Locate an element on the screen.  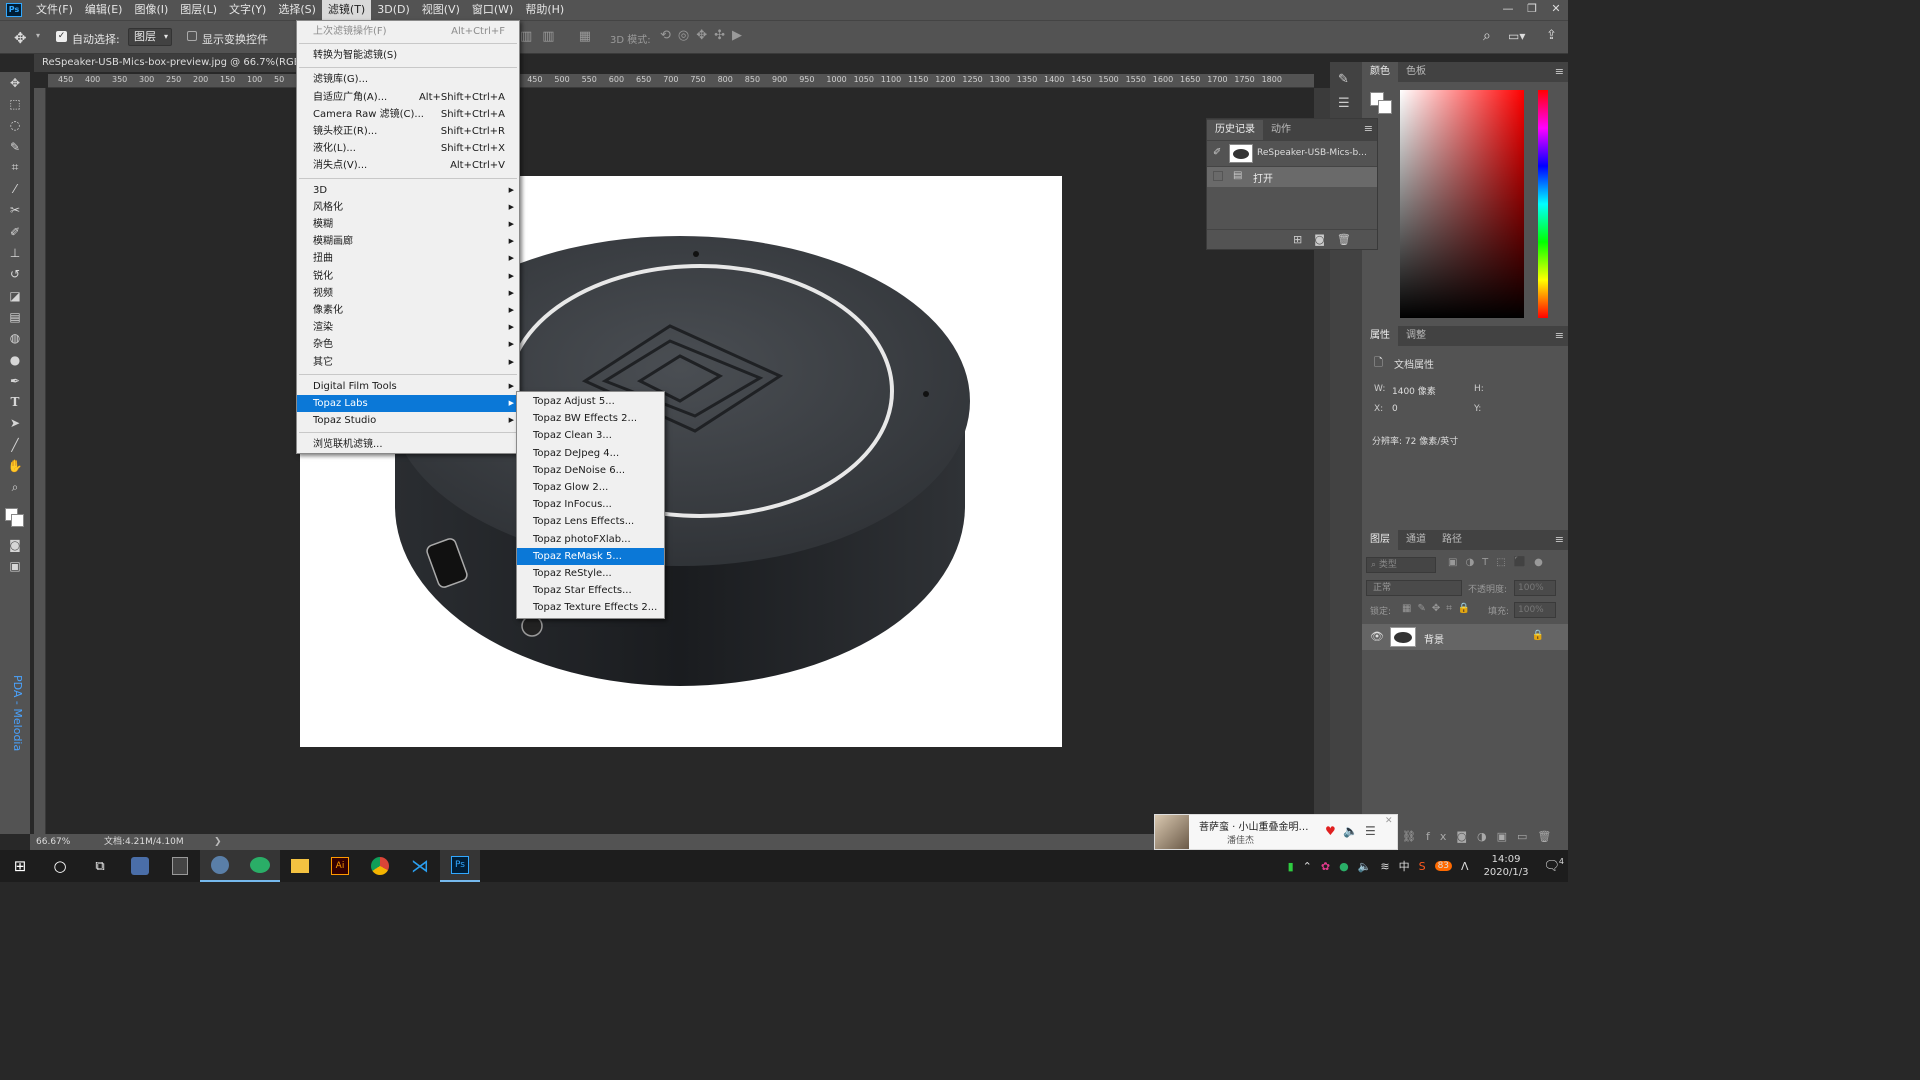
quick-select-tool-icon: ✎ is located at coordinates (15, 146).